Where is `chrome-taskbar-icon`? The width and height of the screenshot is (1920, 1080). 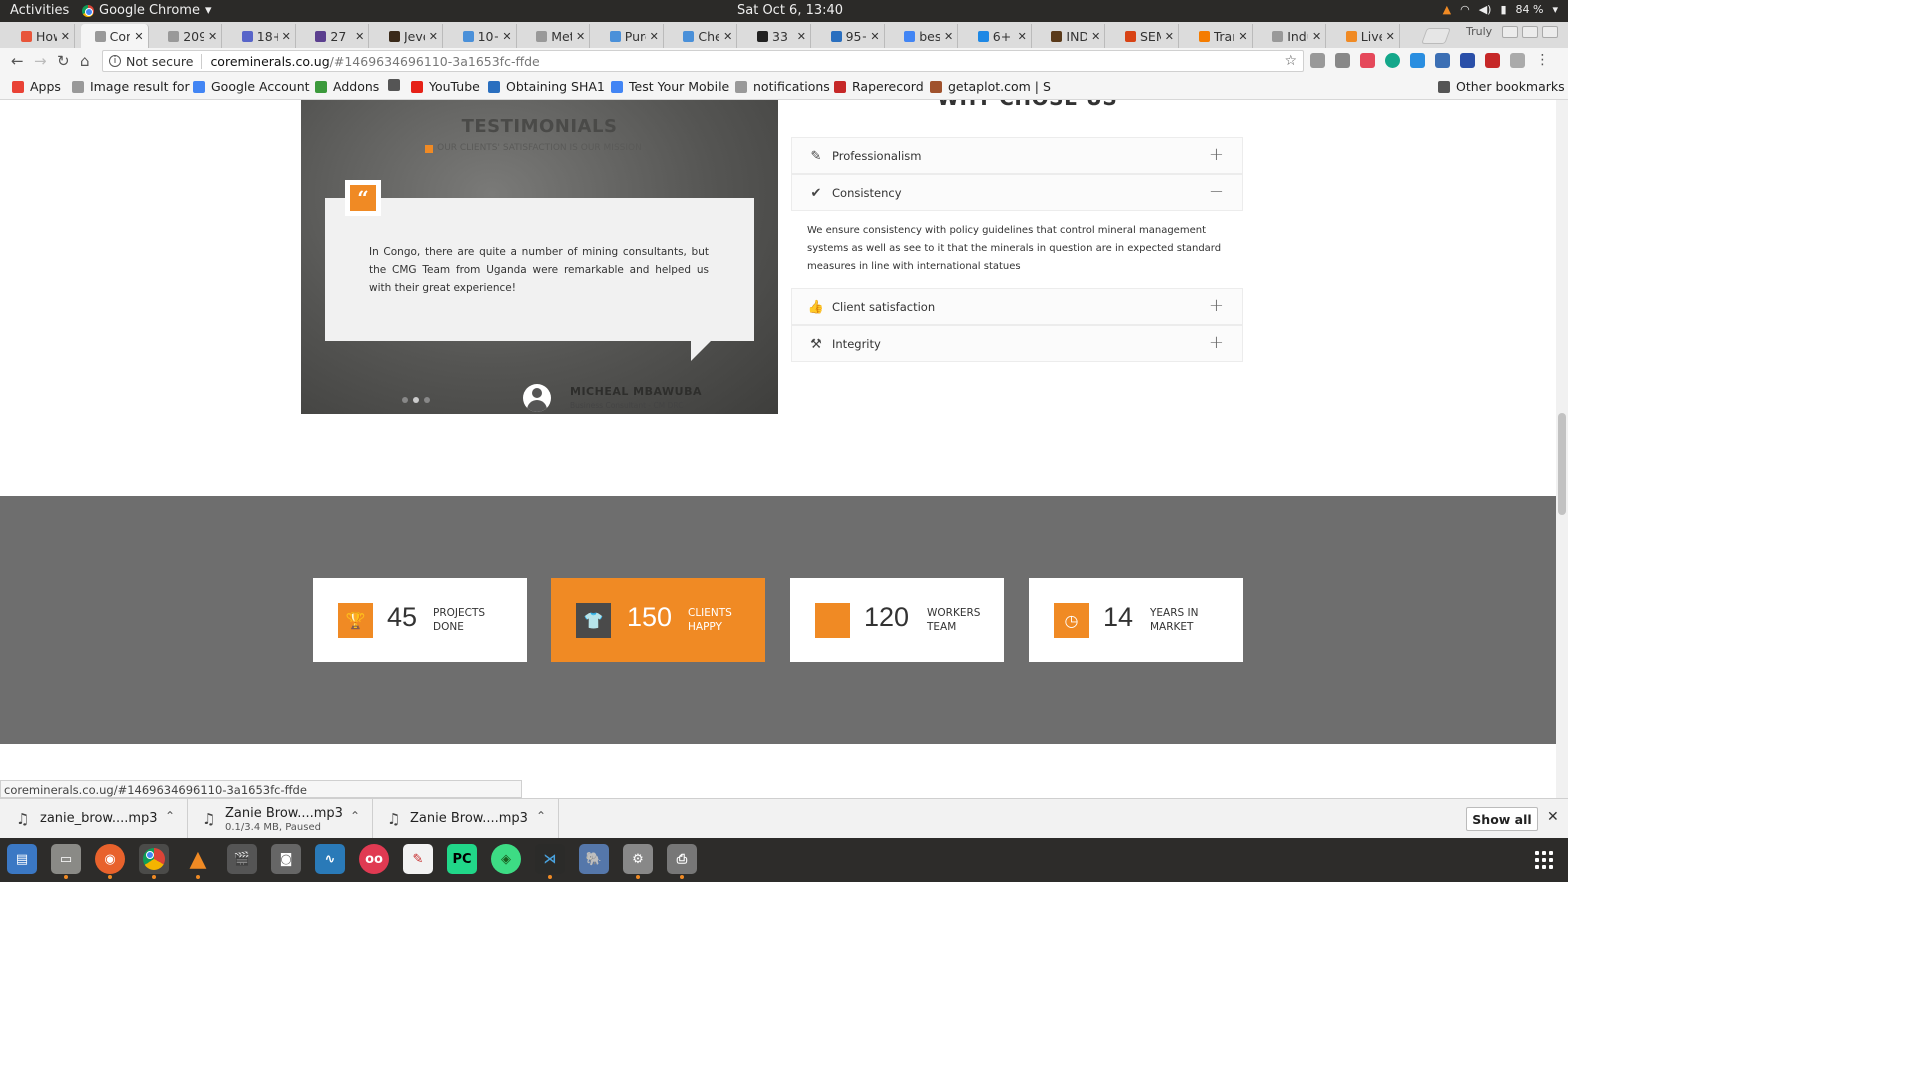
chrome-taskbar-icon is located at coordinates (154, 861).